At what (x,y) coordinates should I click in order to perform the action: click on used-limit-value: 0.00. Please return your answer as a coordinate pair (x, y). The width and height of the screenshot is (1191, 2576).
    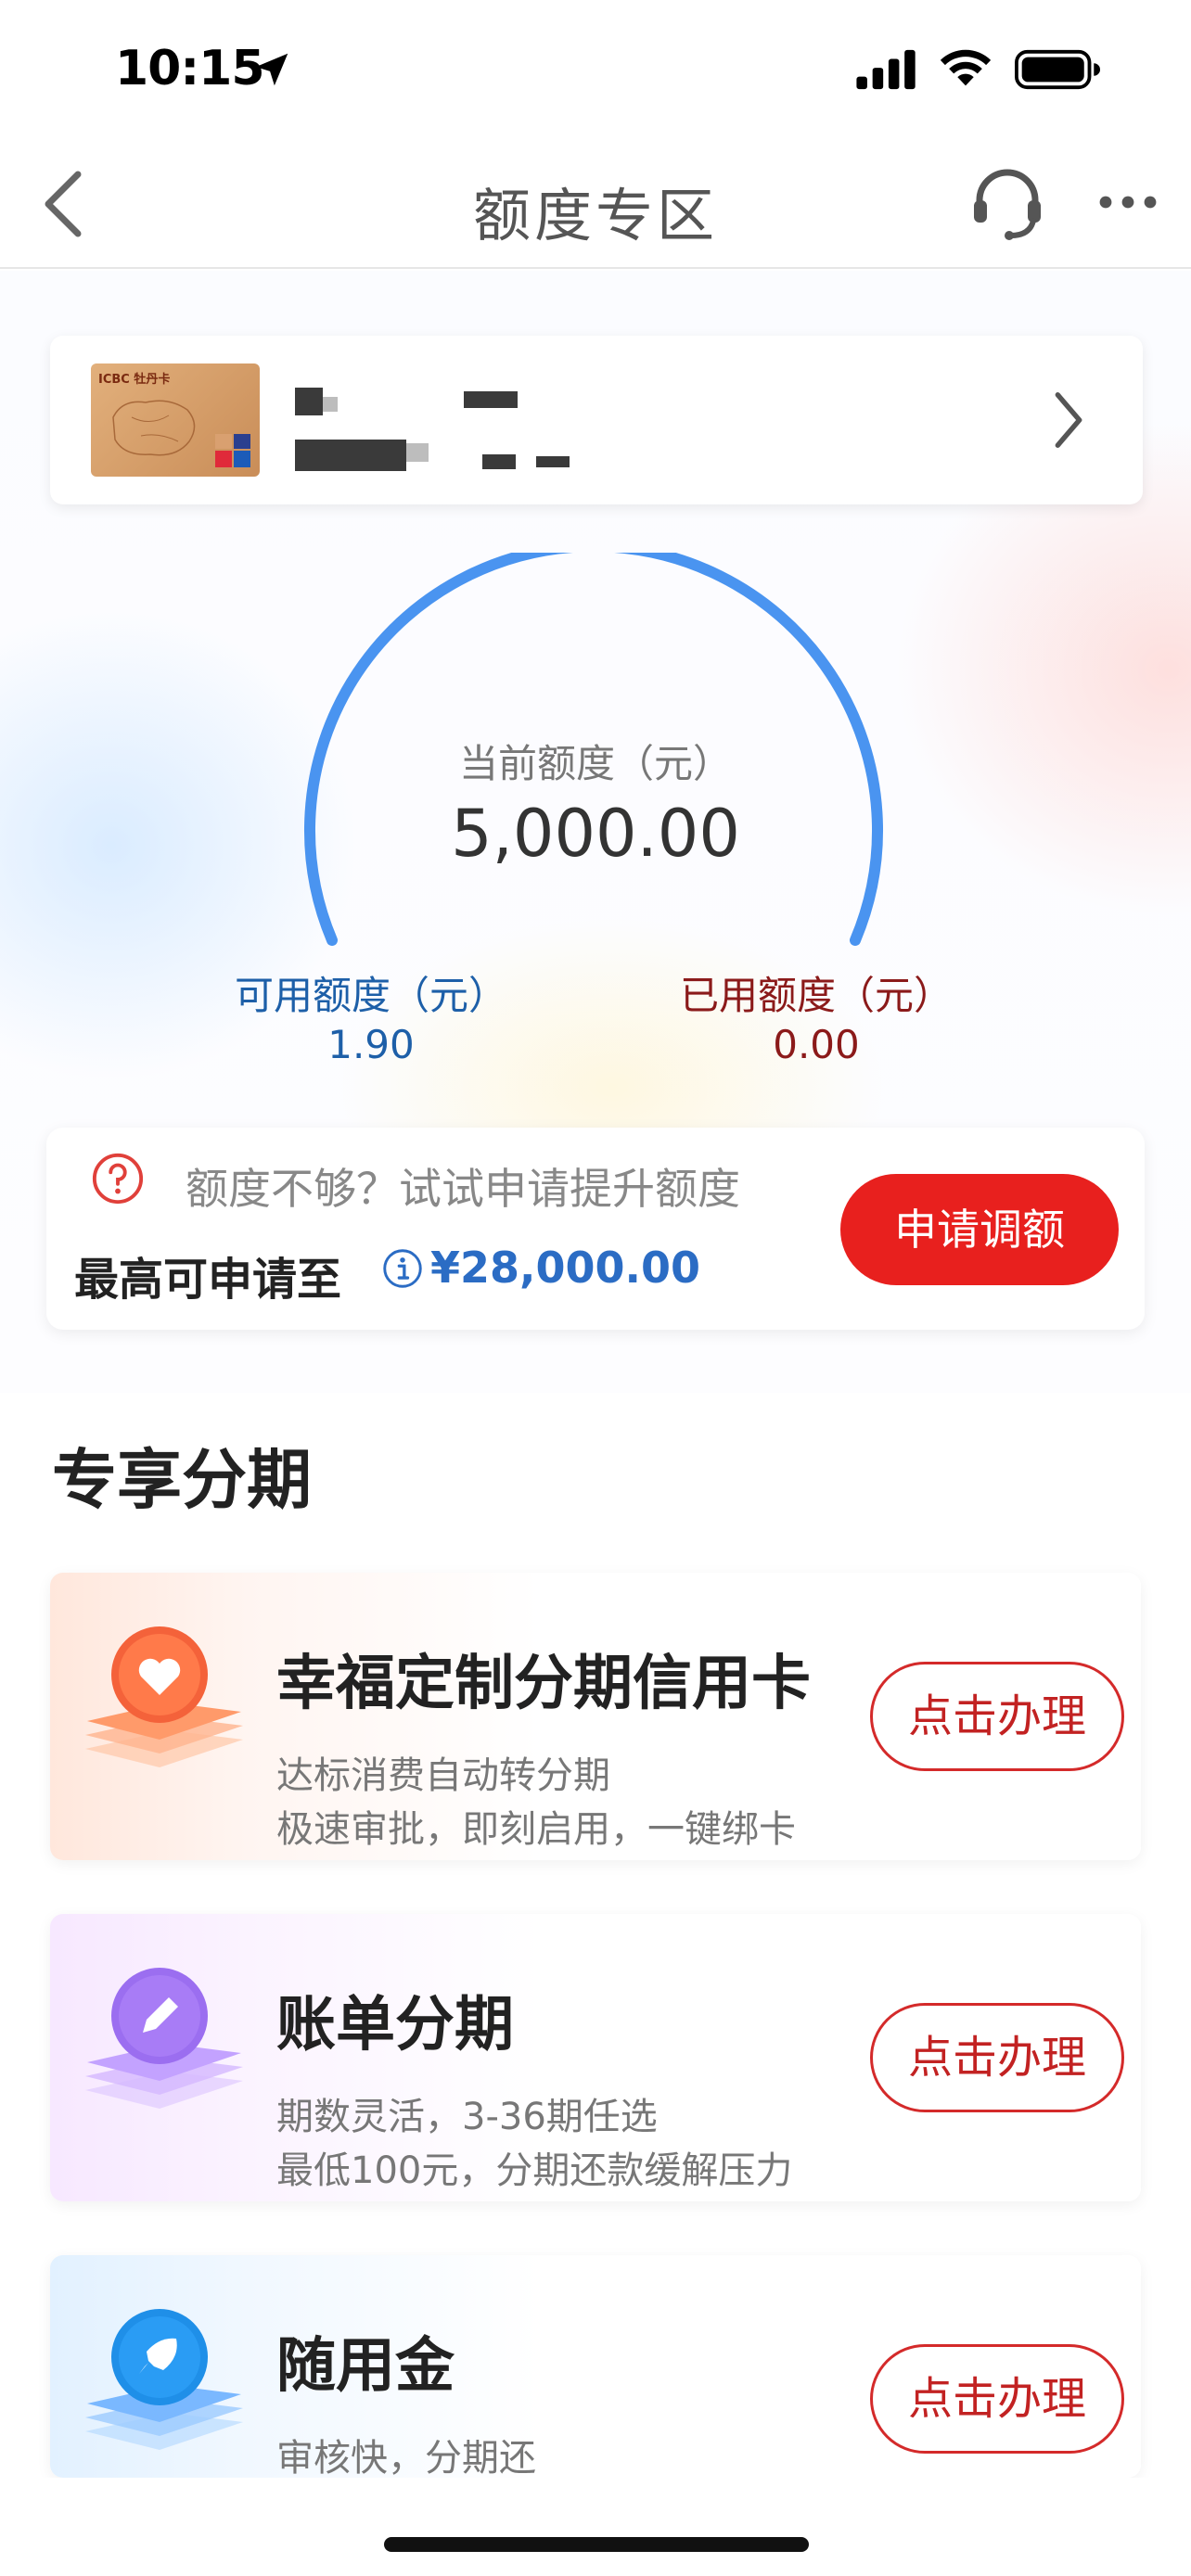
    Looking at the image, I should click on (816, 1044).